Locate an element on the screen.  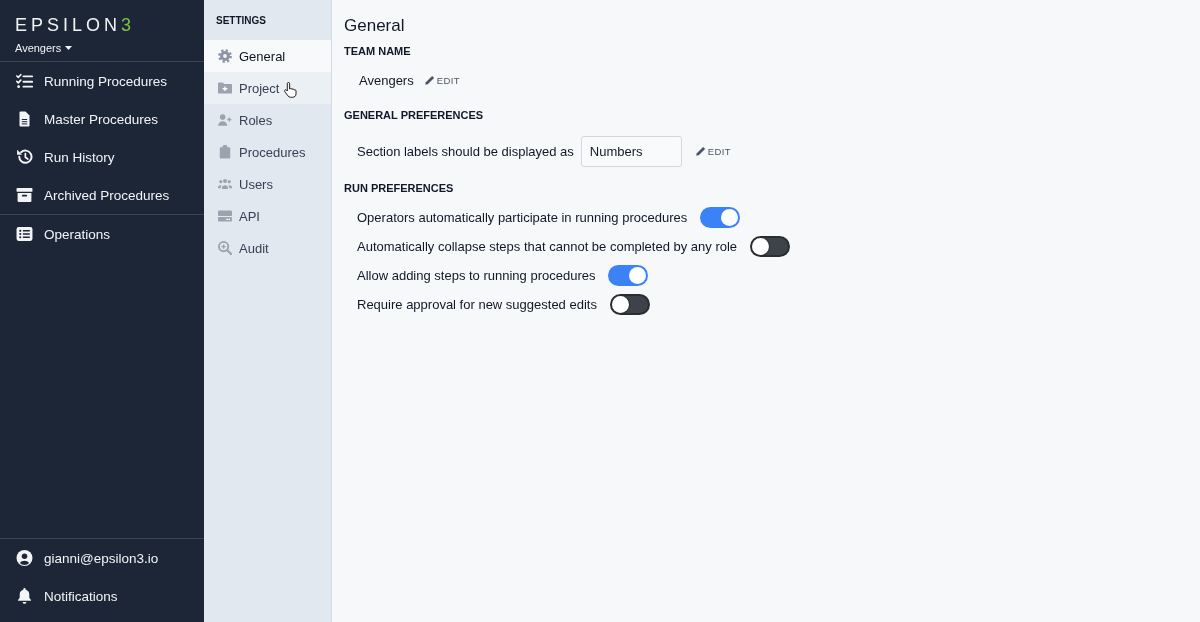
nav-item: Notifications is located at coordinates (102, 596).